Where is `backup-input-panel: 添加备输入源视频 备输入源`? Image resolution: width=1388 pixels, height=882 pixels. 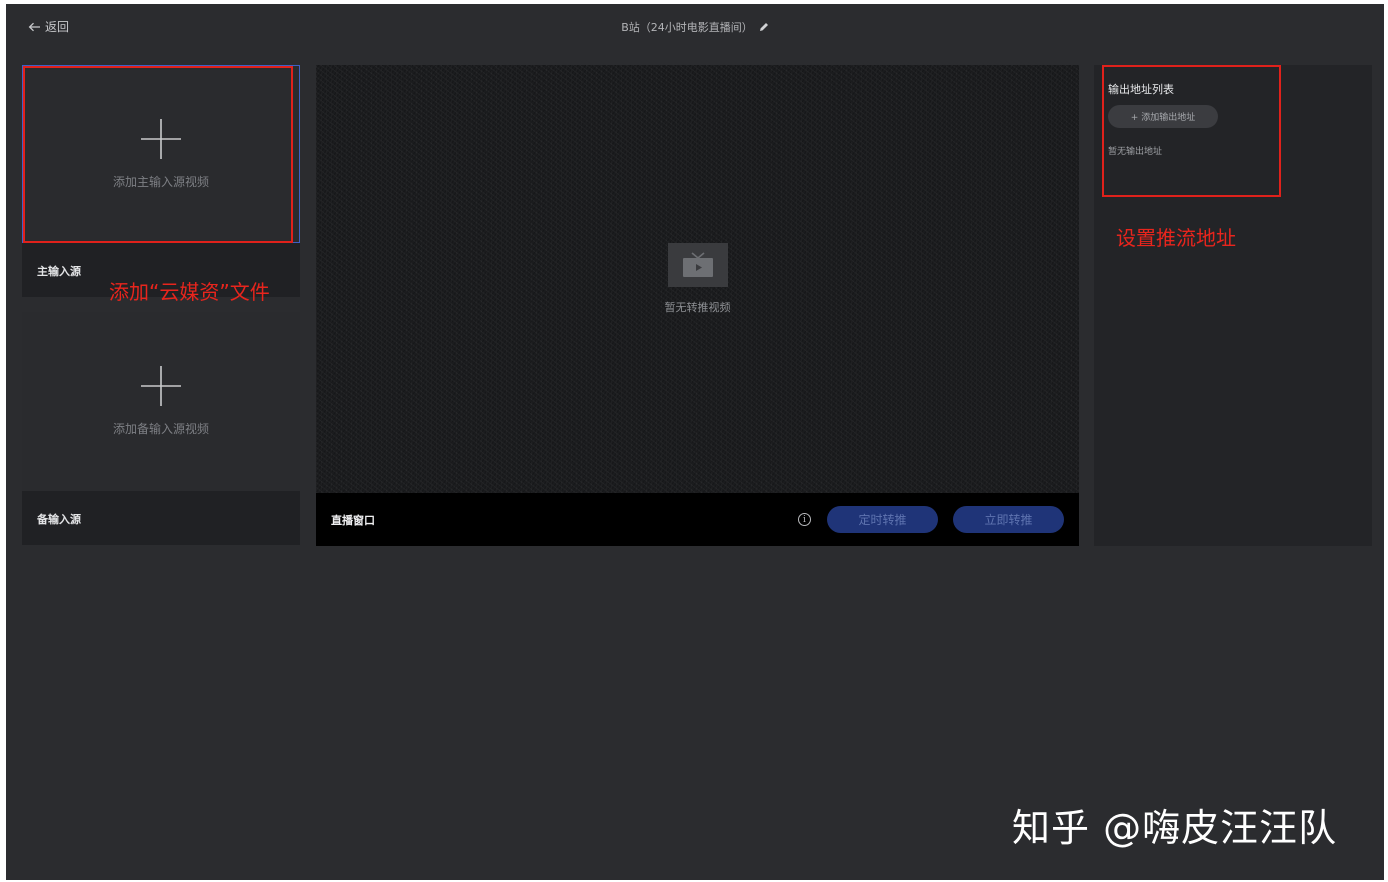
backup-input-panel: 添加备输入源视频 备输入源 is located at coordinates (161, 428).